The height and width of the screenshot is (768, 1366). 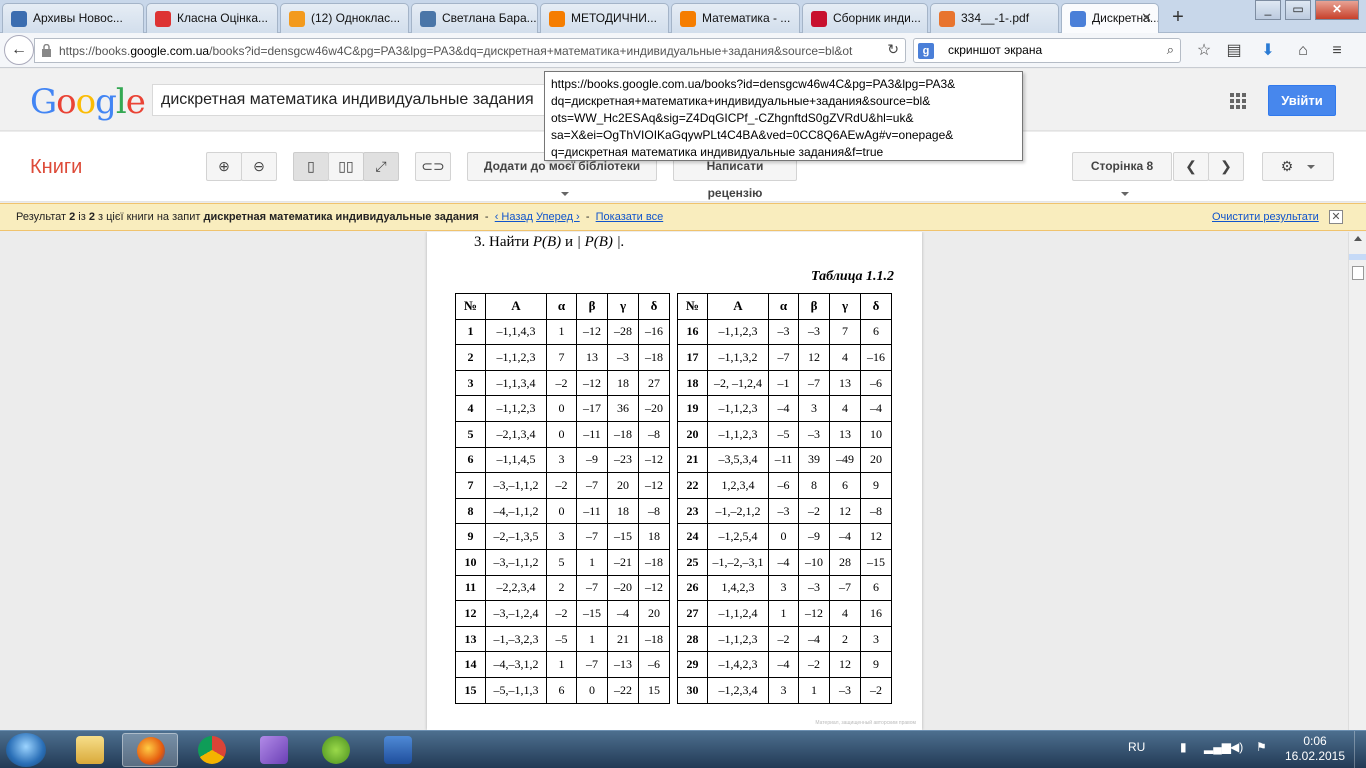 I want to click on show-all-link: Показати все, so click(x=630, y=217).